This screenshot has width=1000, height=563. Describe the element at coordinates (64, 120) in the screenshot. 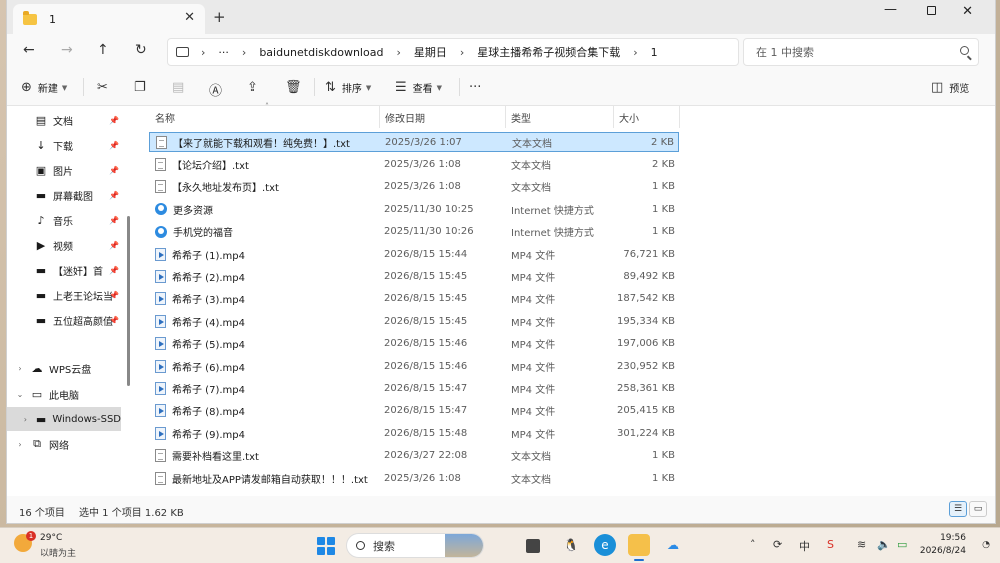

I see `sidebar-item: ▤ 文档 📌` at that location.